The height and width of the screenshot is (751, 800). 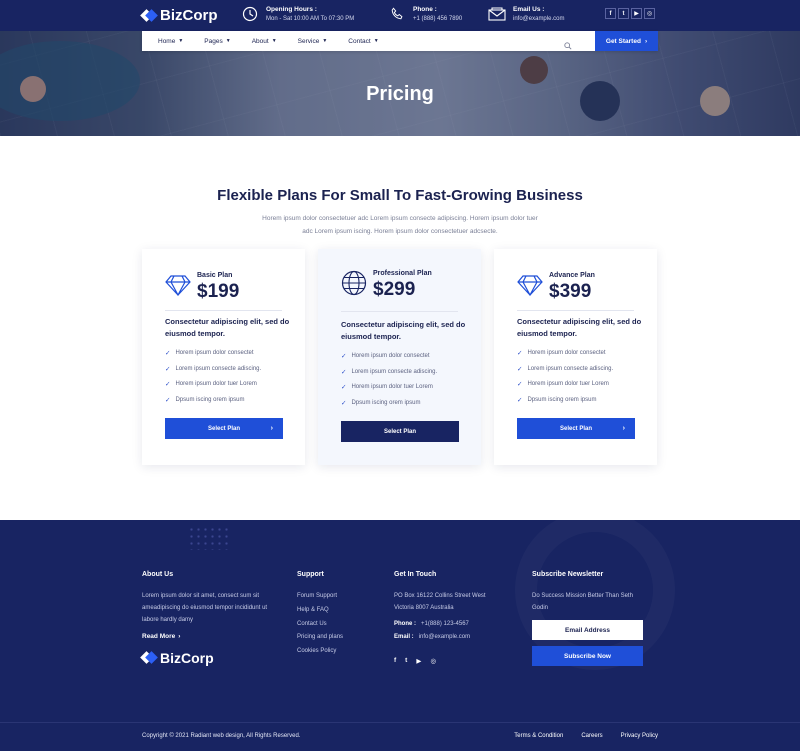 I want to click on subscribe-button: Subscribe Now, so click(x=587, y=656).